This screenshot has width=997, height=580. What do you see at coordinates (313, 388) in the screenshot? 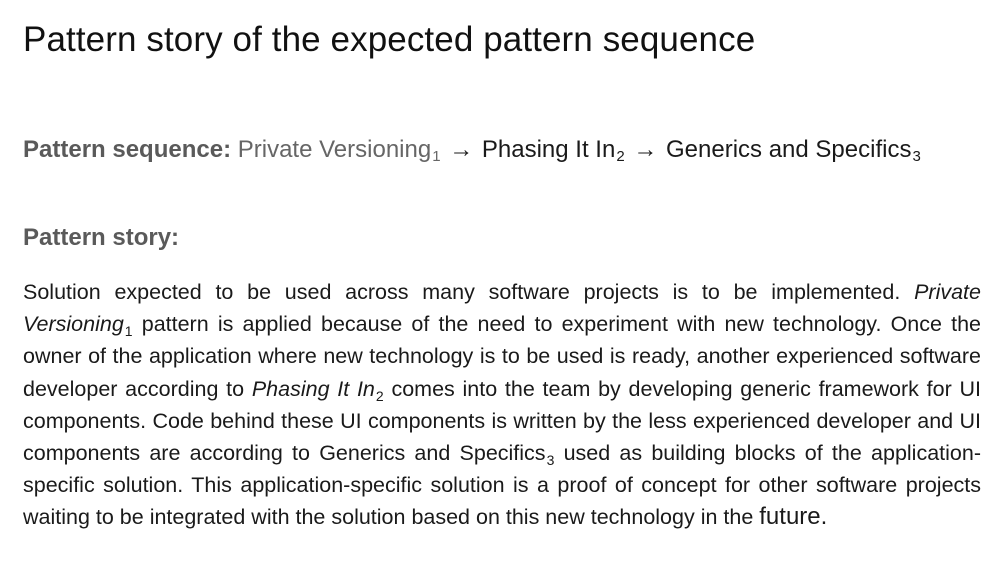
I see `story-pattern-ref: Phasing It In` at bounding box center [313, 388].